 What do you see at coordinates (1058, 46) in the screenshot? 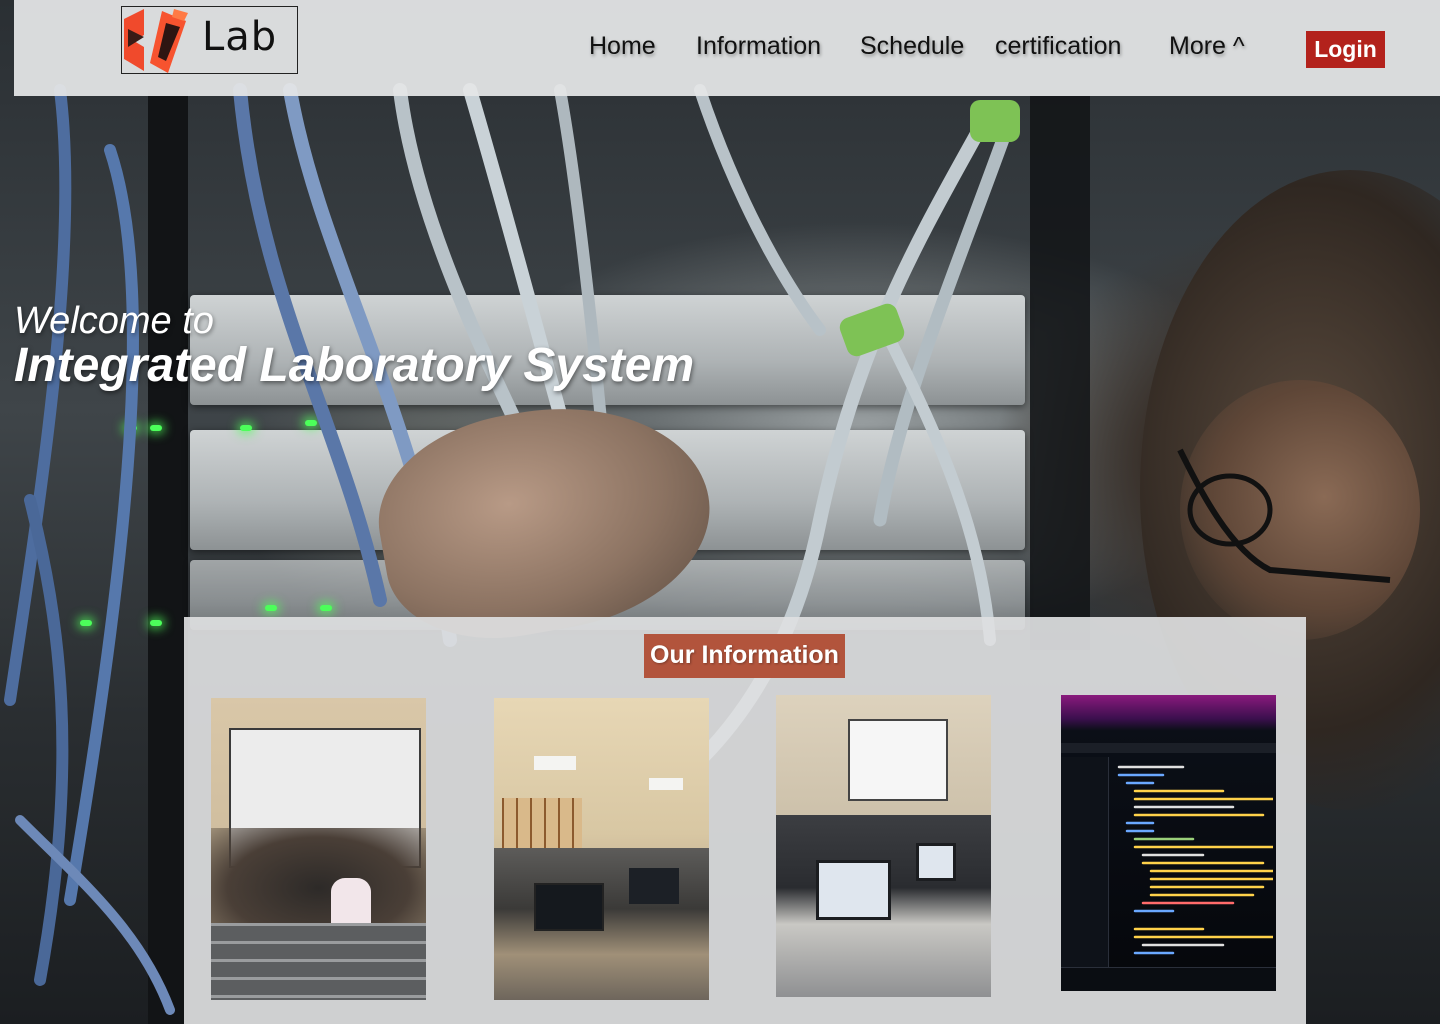
I see `nav-certification: certification` at bounding box center [1058, 46].